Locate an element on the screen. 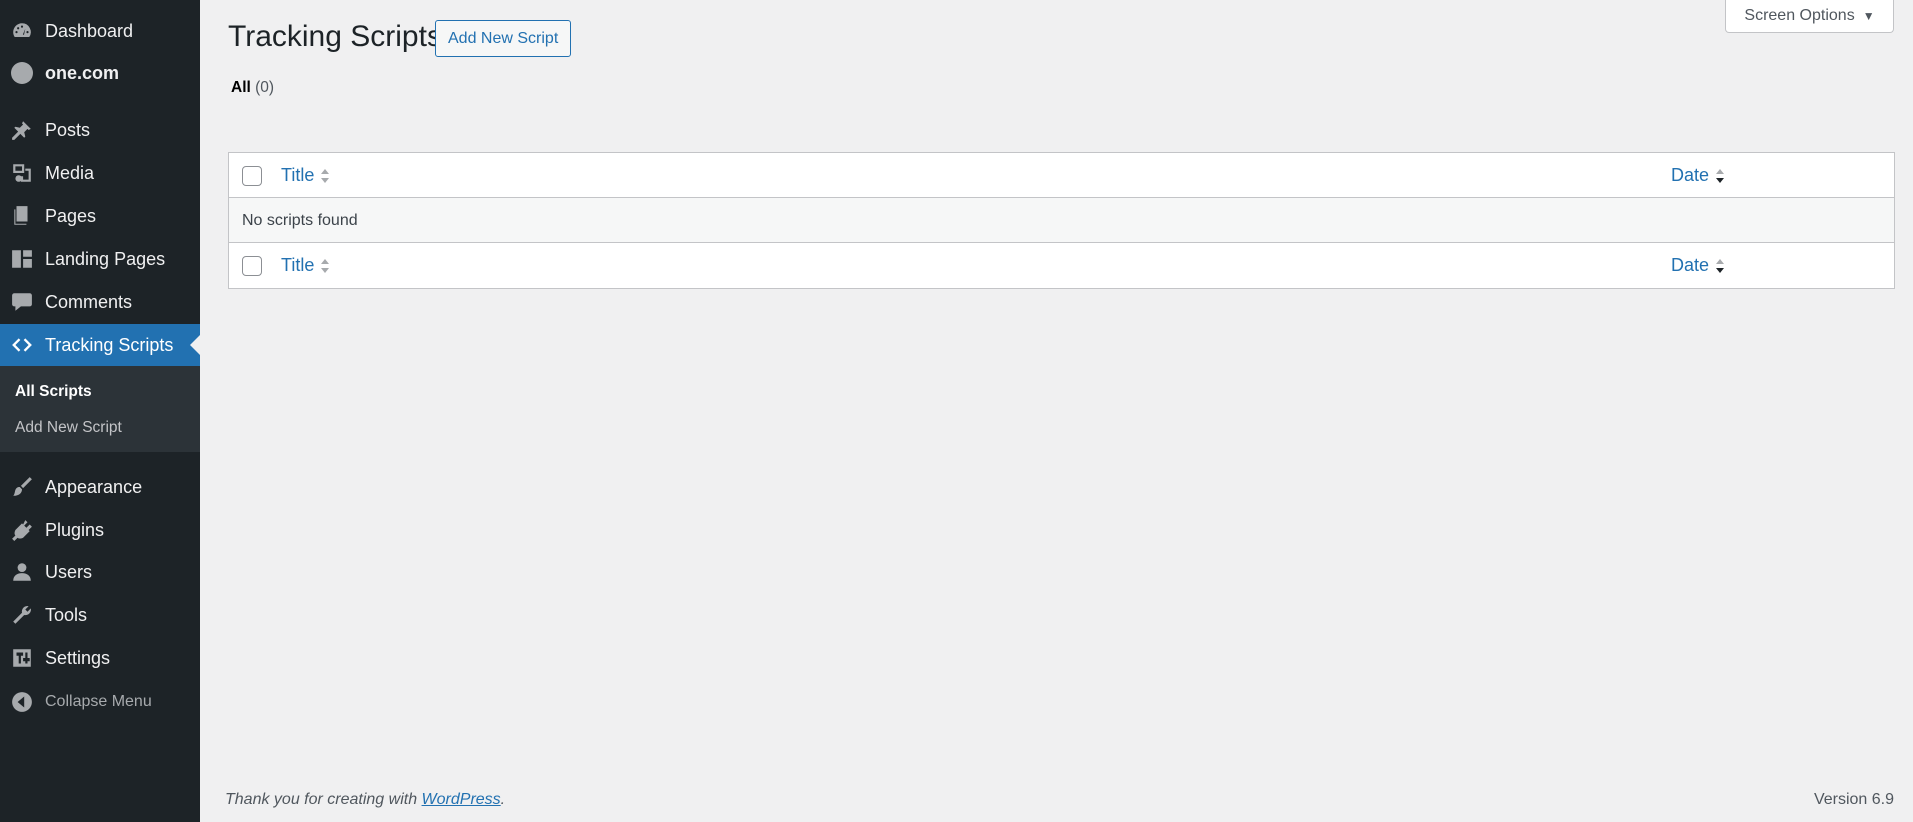 The image size is (1913, 822). tracking-scripts-submenu: All Scripts Add New Script is located at coordinates (100, 409).